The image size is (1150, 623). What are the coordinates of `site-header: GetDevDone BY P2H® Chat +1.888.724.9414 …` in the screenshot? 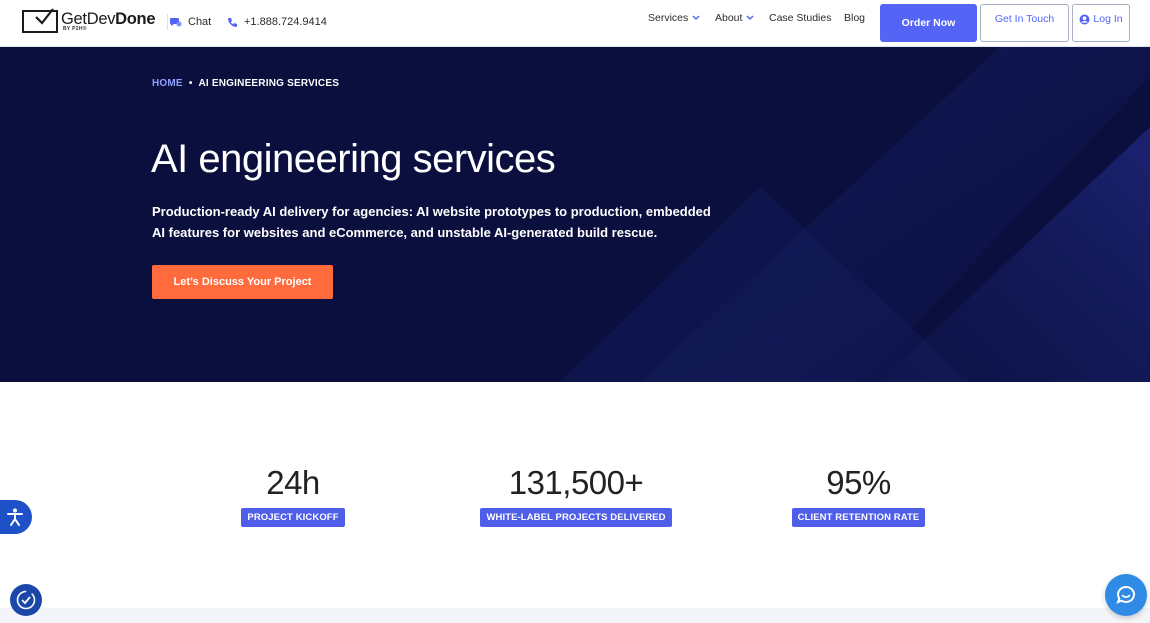 It's located at (575, 23).